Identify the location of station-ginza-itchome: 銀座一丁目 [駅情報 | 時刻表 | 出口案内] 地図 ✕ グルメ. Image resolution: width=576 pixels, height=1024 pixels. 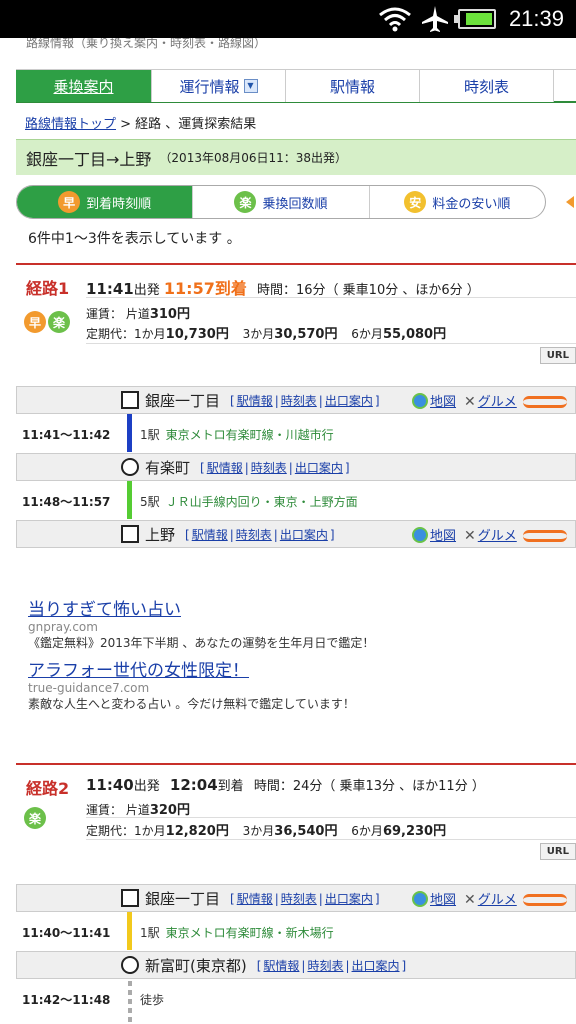
(296, 898).